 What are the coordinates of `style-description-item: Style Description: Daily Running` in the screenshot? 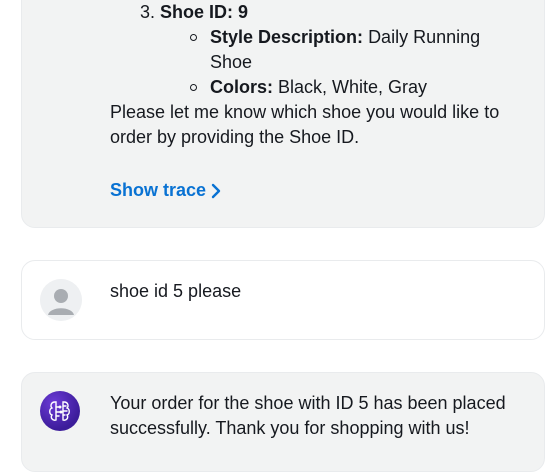 It's located at (360, 37).